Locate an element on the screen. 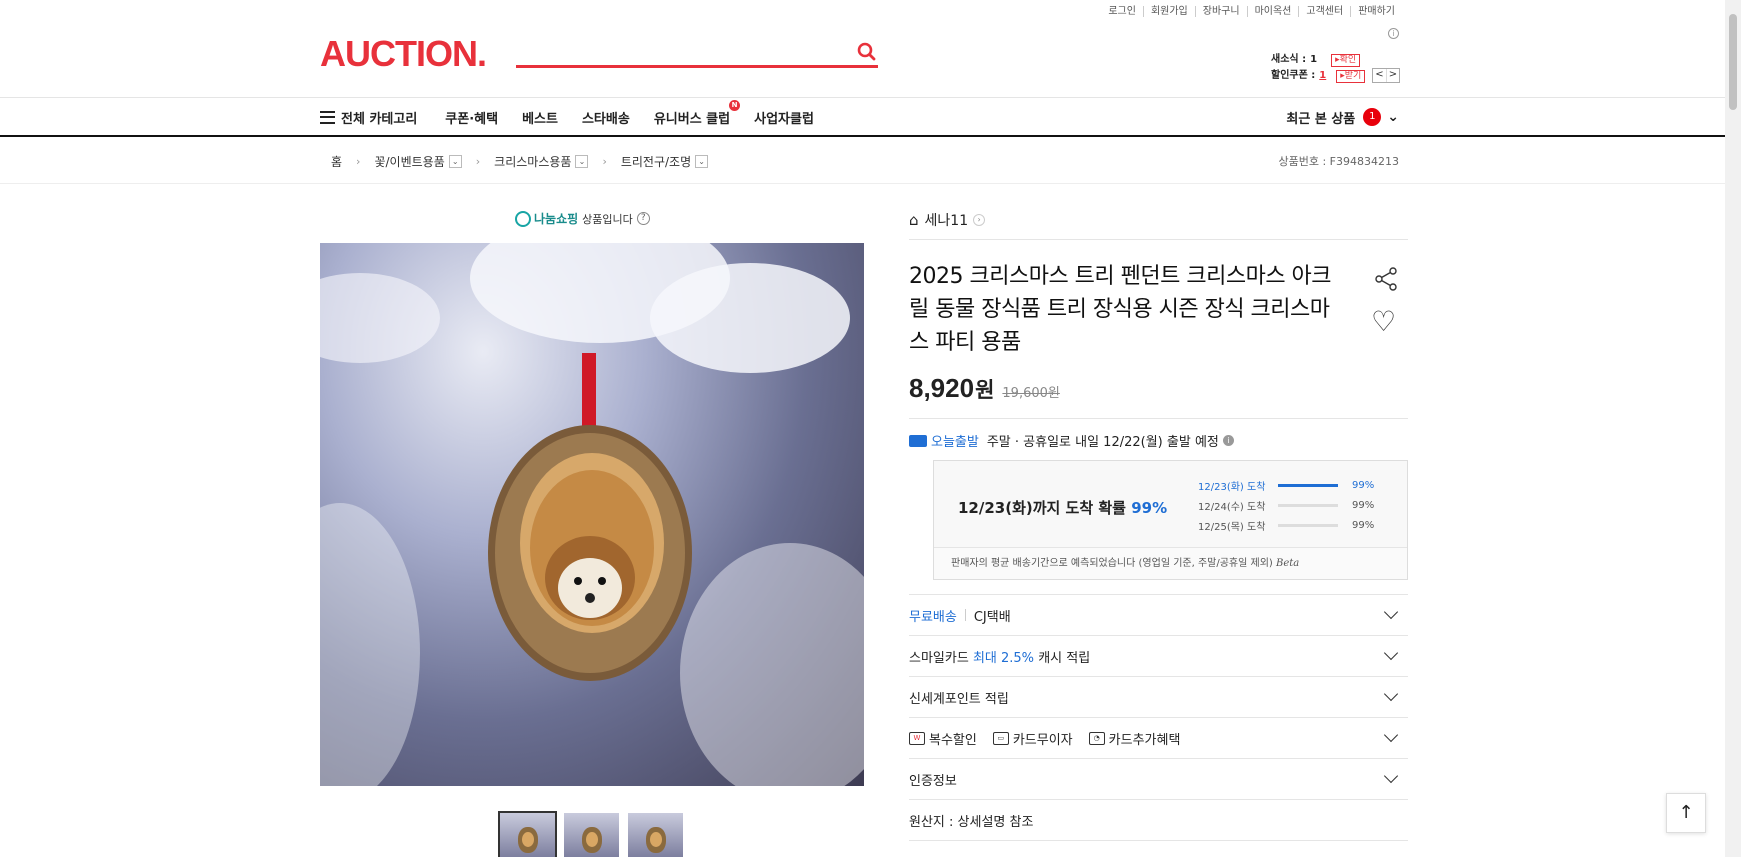 This screenshot has width=1741, height=857. accordion-shipping: 무료배송 CJ택배 is located at coordinates (1158, 615).